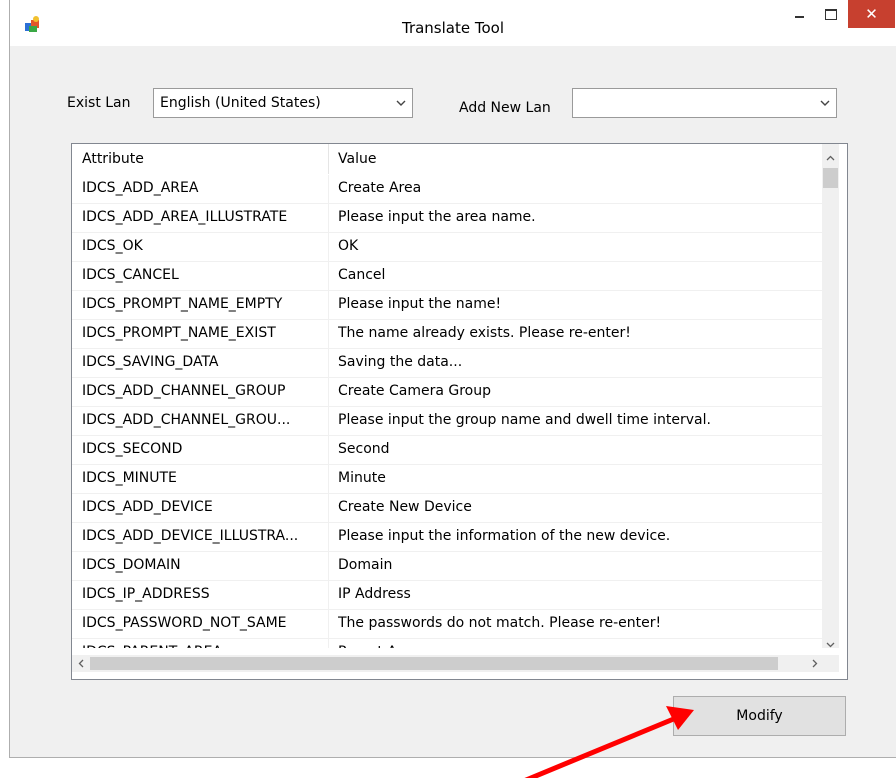  What do you see at coordinates (830, 396) in the screenshot?
I see `vertical-scrollbar` at bounding box center [830, 396].